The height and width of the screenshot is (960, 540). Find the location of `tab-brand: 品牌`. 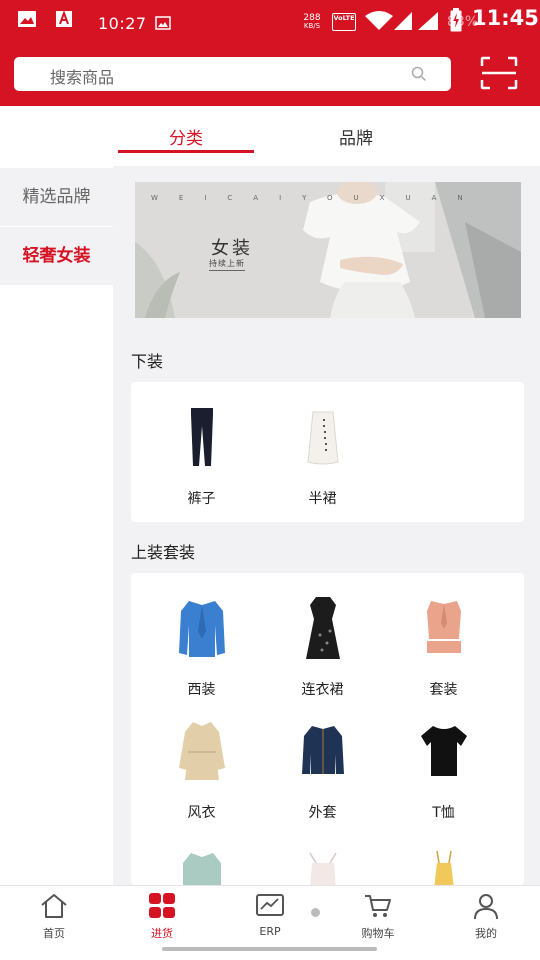

tab-brand: 品牌 is located at coordinates (356, 136).